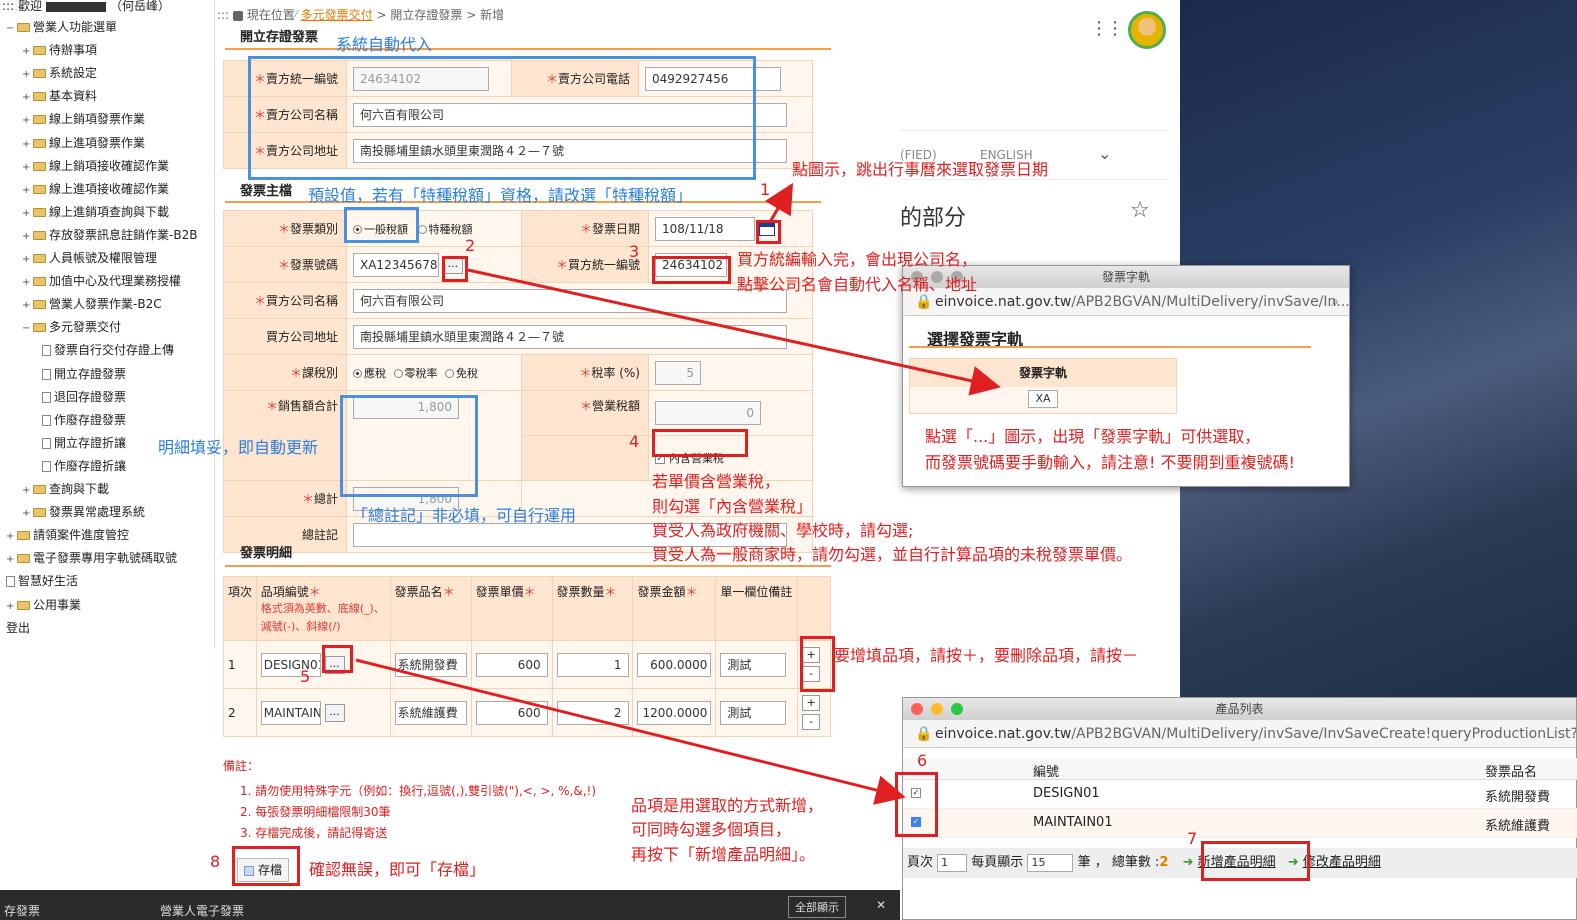  Describe the element at coordinates (779, 202) in the screenshot. I see `arrow-calendar` at that location.